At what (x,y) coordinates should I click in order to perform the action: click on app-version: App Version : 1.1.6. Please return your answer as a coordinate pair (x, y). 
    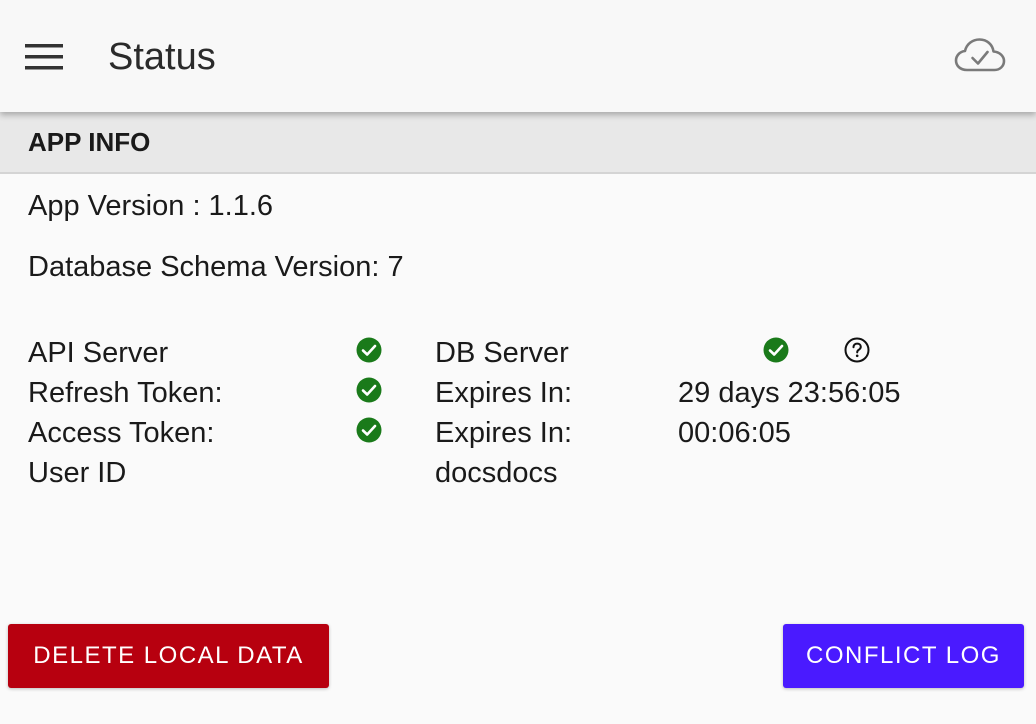
    Looking at the image, I should click on (151, 206).